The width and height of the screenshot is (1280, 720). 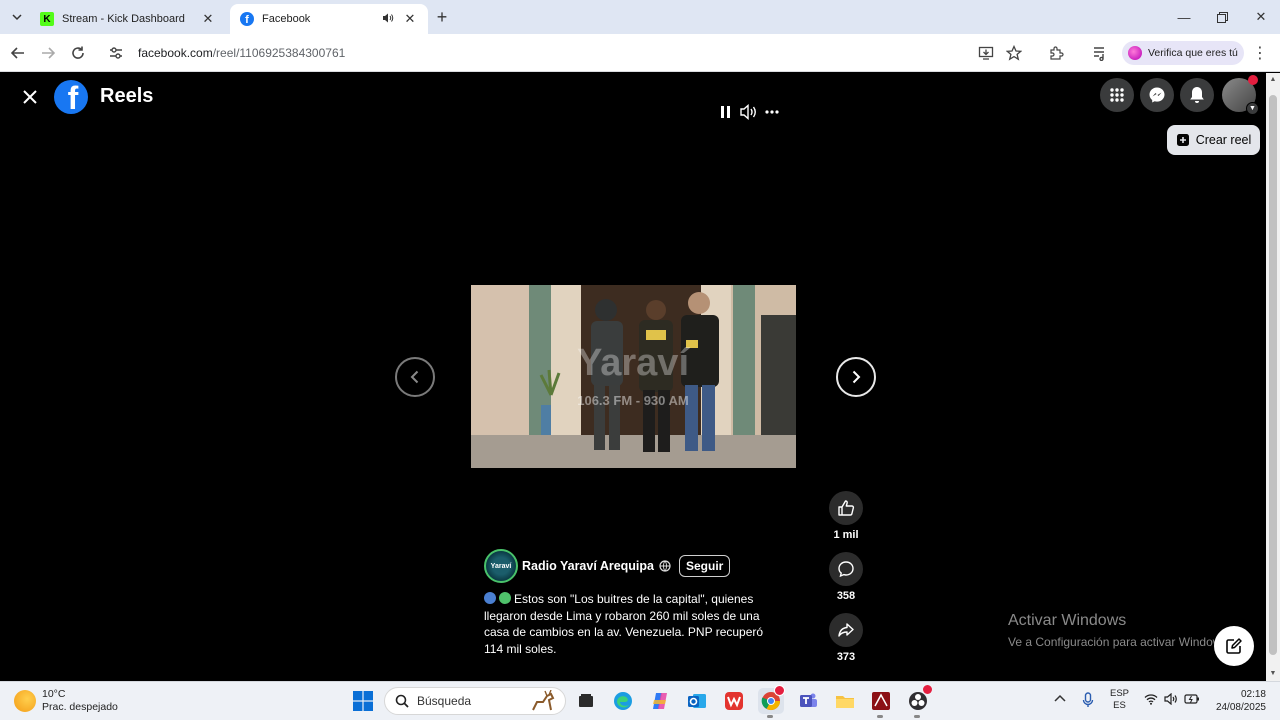 I want to click on new-tab-button: +, so click(x=442, y=17).